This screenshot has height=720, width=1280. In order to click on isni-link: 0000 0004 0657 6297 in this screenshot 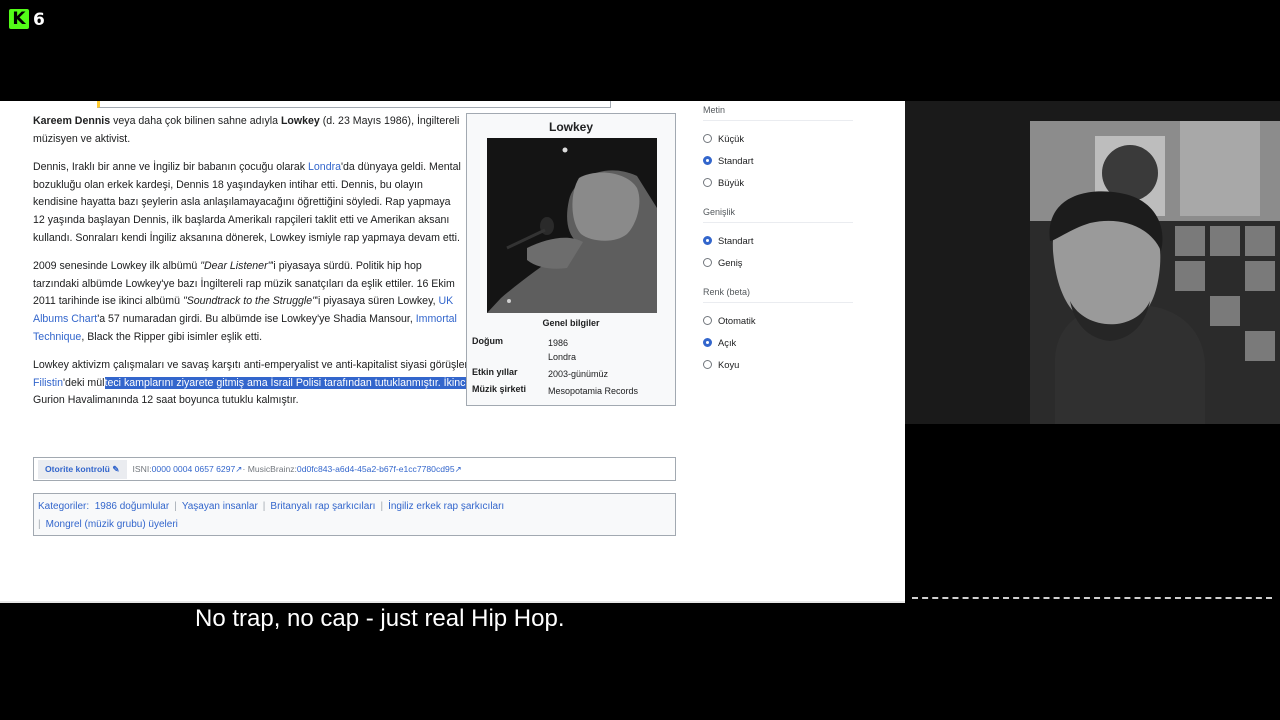, I will do `click(194, 469)`.